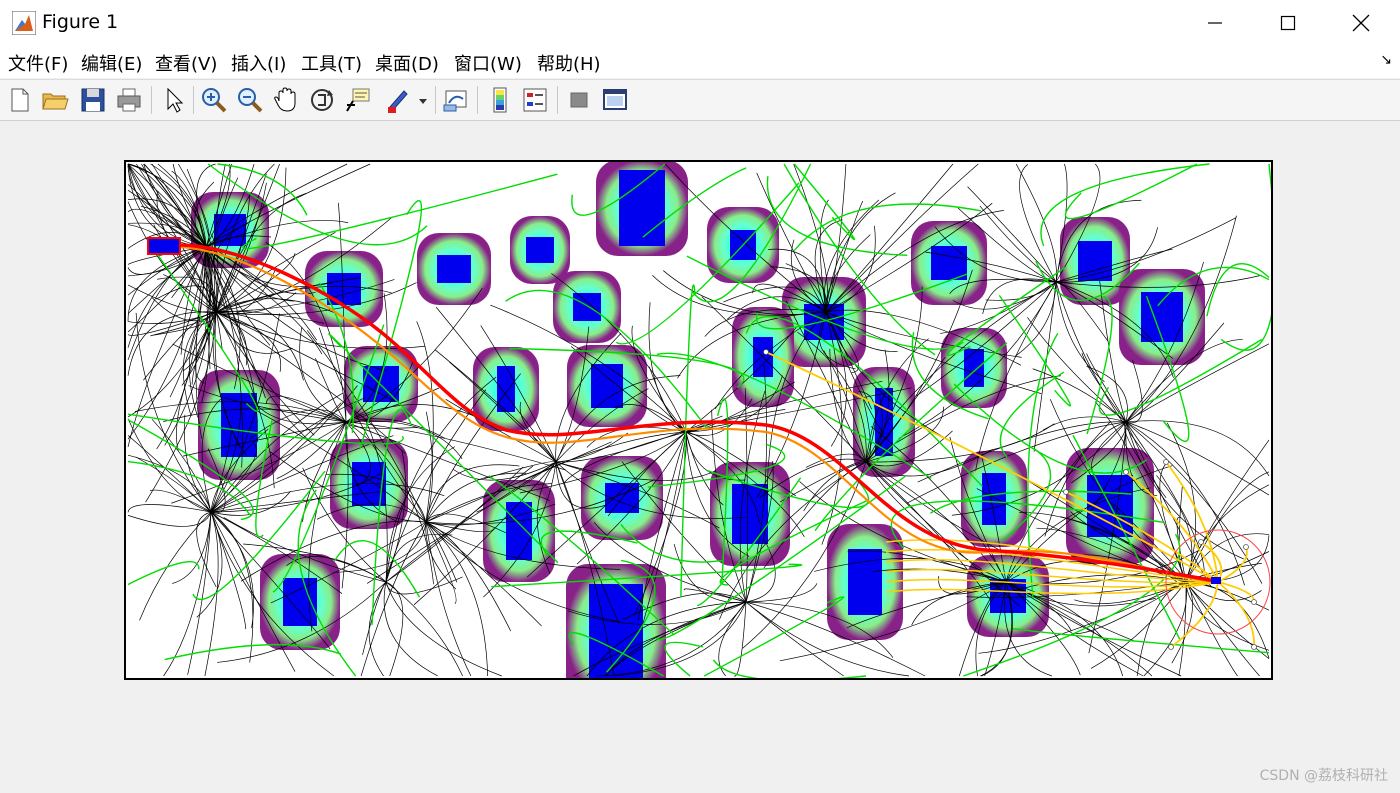  What do you see at coordinates (111, 63) in the screenshot?
I see `menu-edit: 编辑(E)` at bounding box center [111, 63].